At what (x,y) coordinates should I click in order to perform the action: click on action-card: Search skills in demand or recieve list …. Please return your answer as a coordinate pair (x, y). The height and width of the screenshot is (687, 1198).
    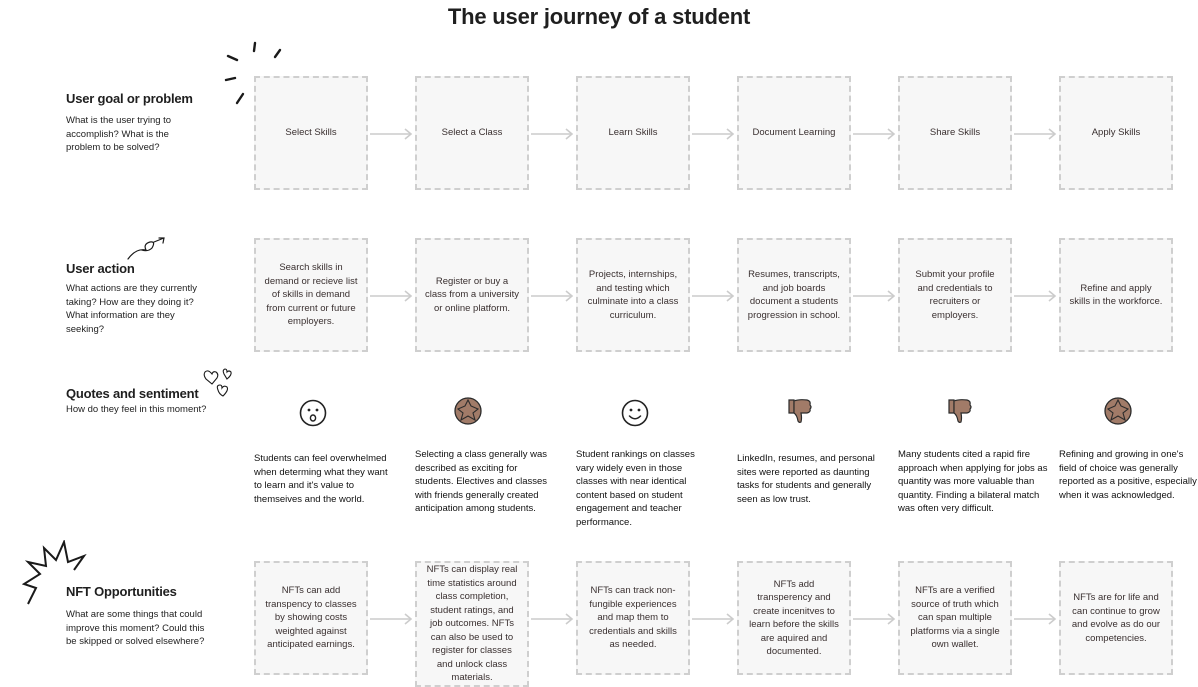
    Looking at the image, I should click on (311, 295).